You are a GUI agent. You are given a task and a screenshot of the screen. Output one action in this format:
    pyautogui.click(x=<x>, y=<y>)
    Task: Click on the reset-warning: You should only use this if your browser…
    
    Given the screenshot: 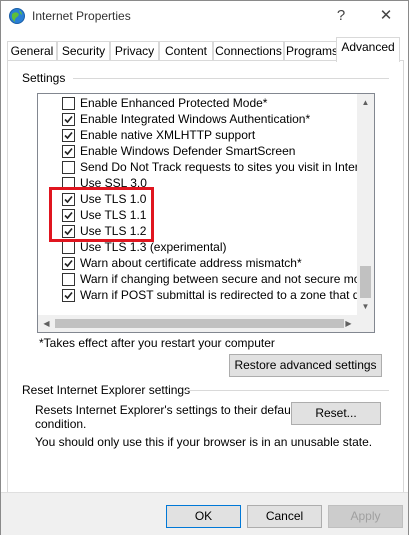 What is the action you would take?
    pyautogui.click(x=204, y=442)
    